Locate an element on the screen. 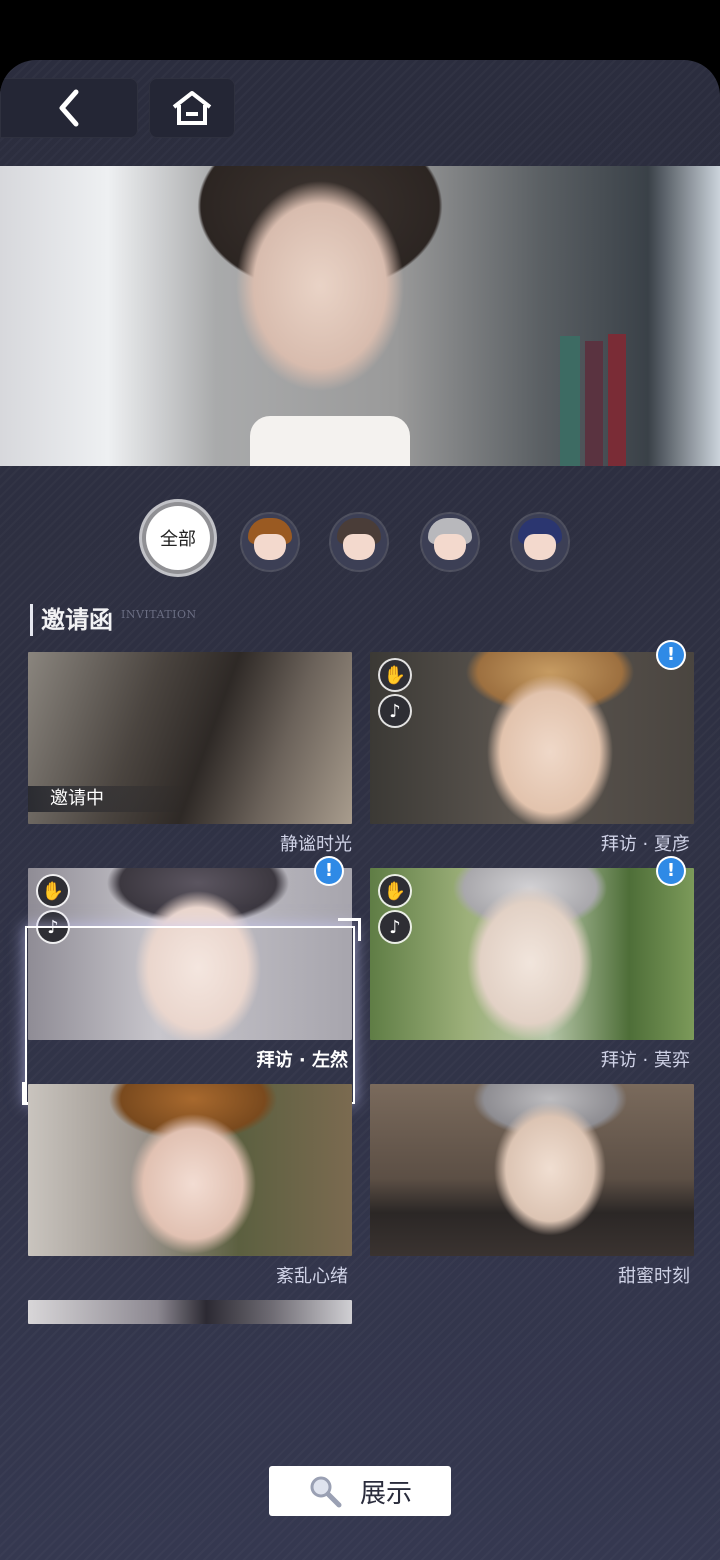 Image resolution: width=720 pixels, height=1560 pixels. invitation-card-7-partial is located at coordinates (190, 1312).